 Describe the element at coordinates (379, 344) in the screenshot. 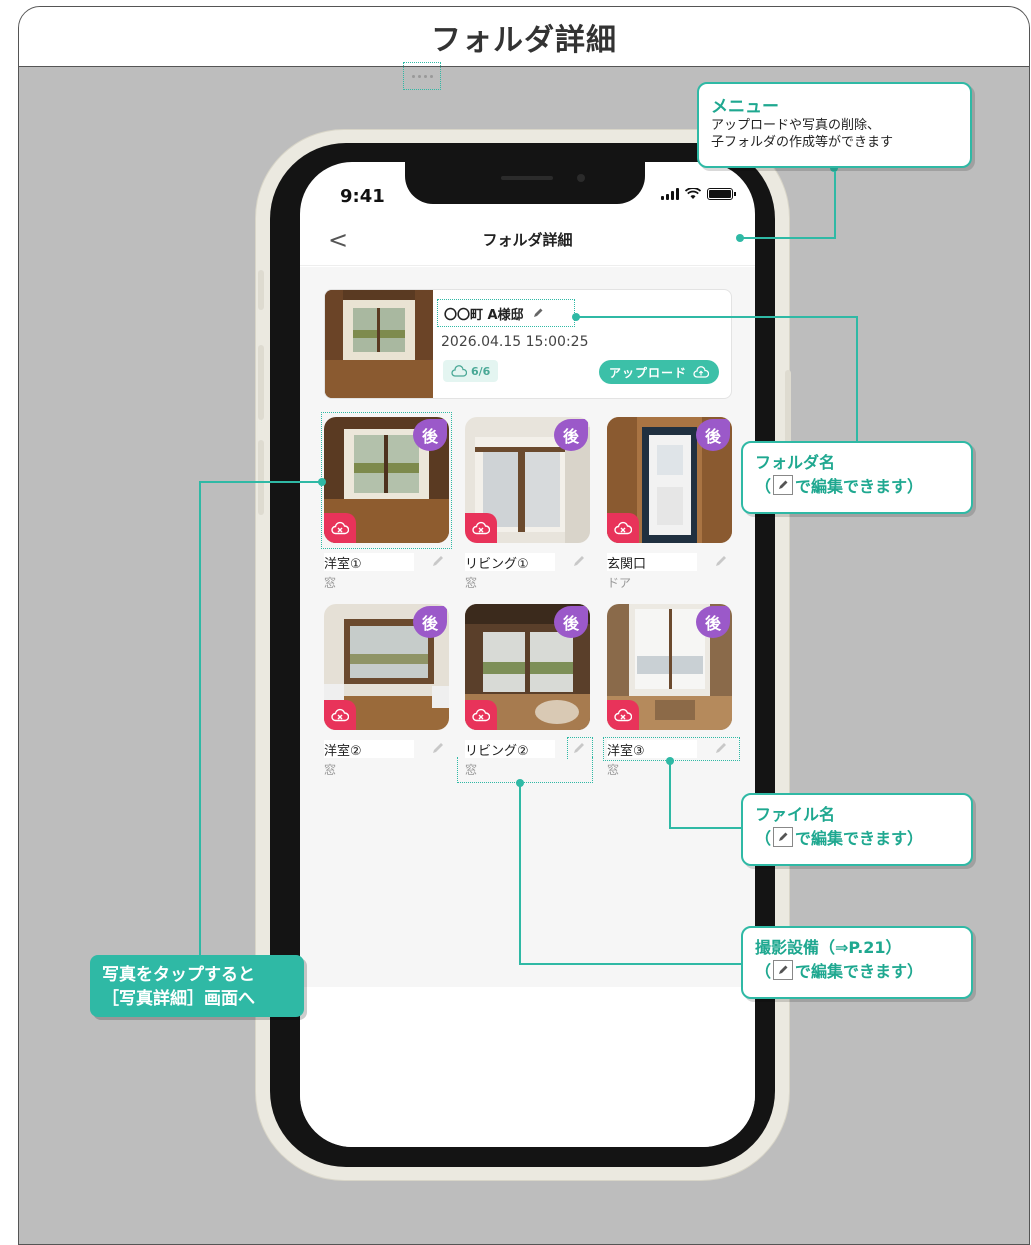

I see `folder-thumbnail` at that location.